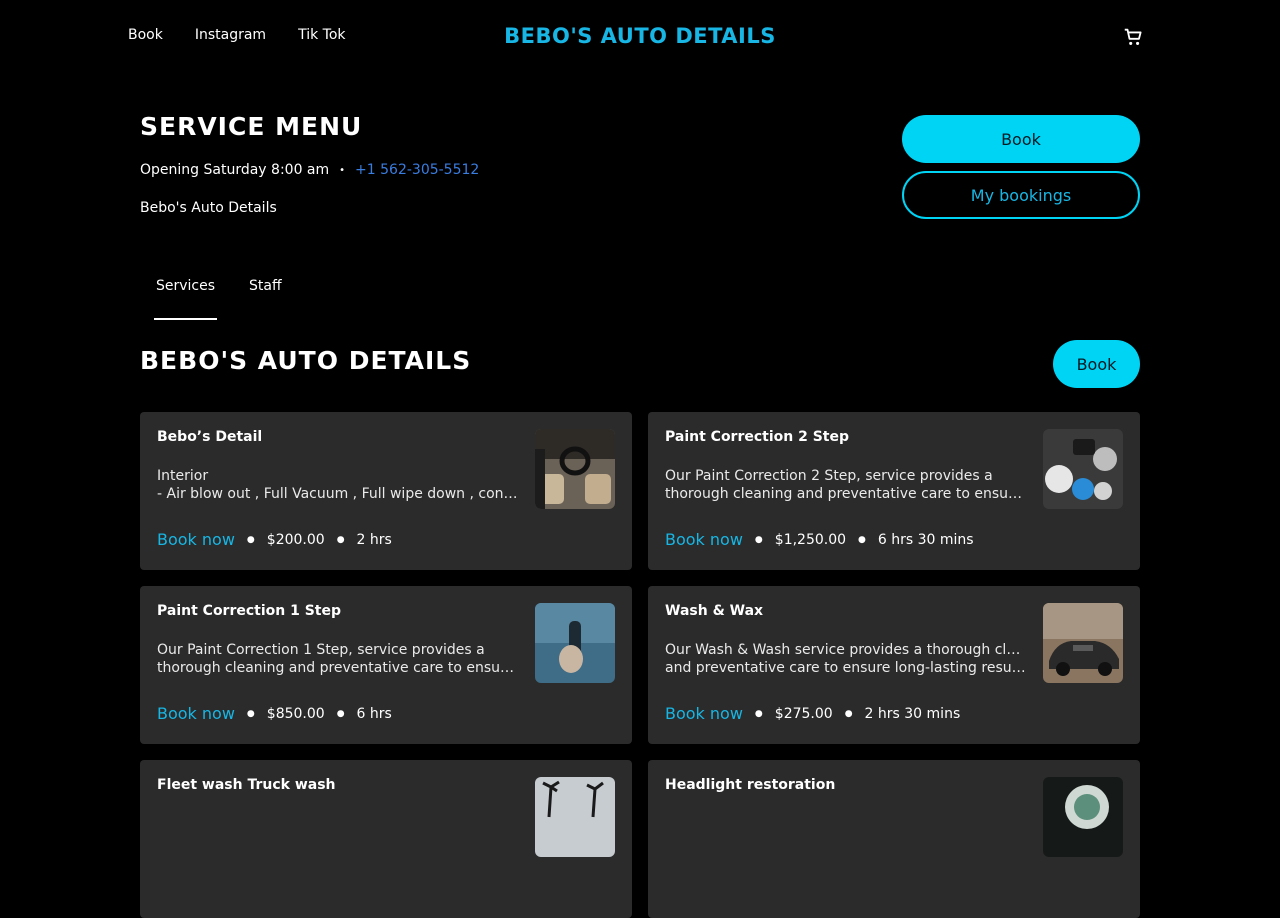 This screenshot has height=918, width=1280. I want to click on service-meta: Book now ● $850.00 ● 6 hrs, so click(274, 713).